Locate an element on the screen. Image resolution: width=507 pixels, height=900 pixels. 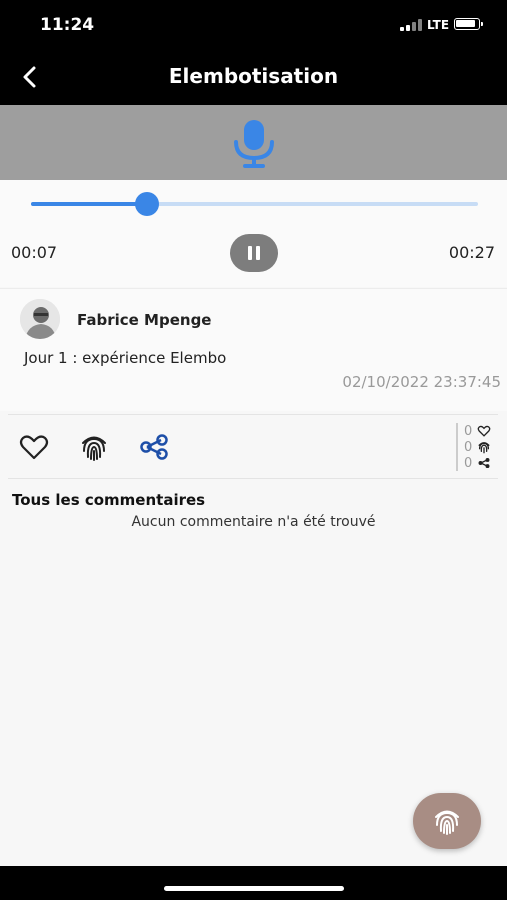
total-time: 00:27 is located at coordinates (471, 252).